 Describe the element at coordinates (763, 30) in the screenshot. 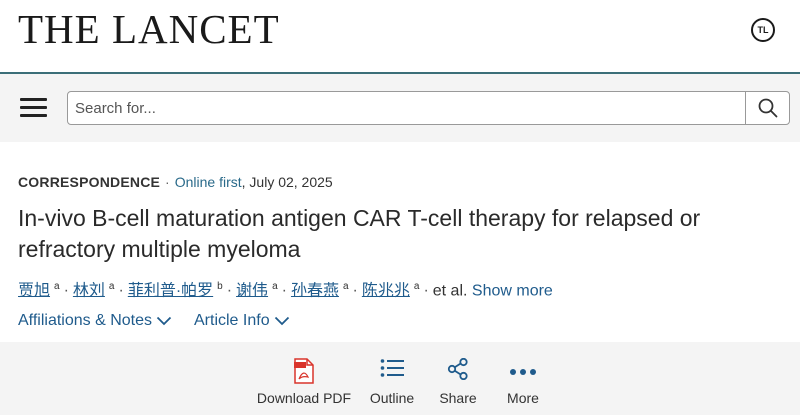

I see `tl-badge-icon: TL` at that location.